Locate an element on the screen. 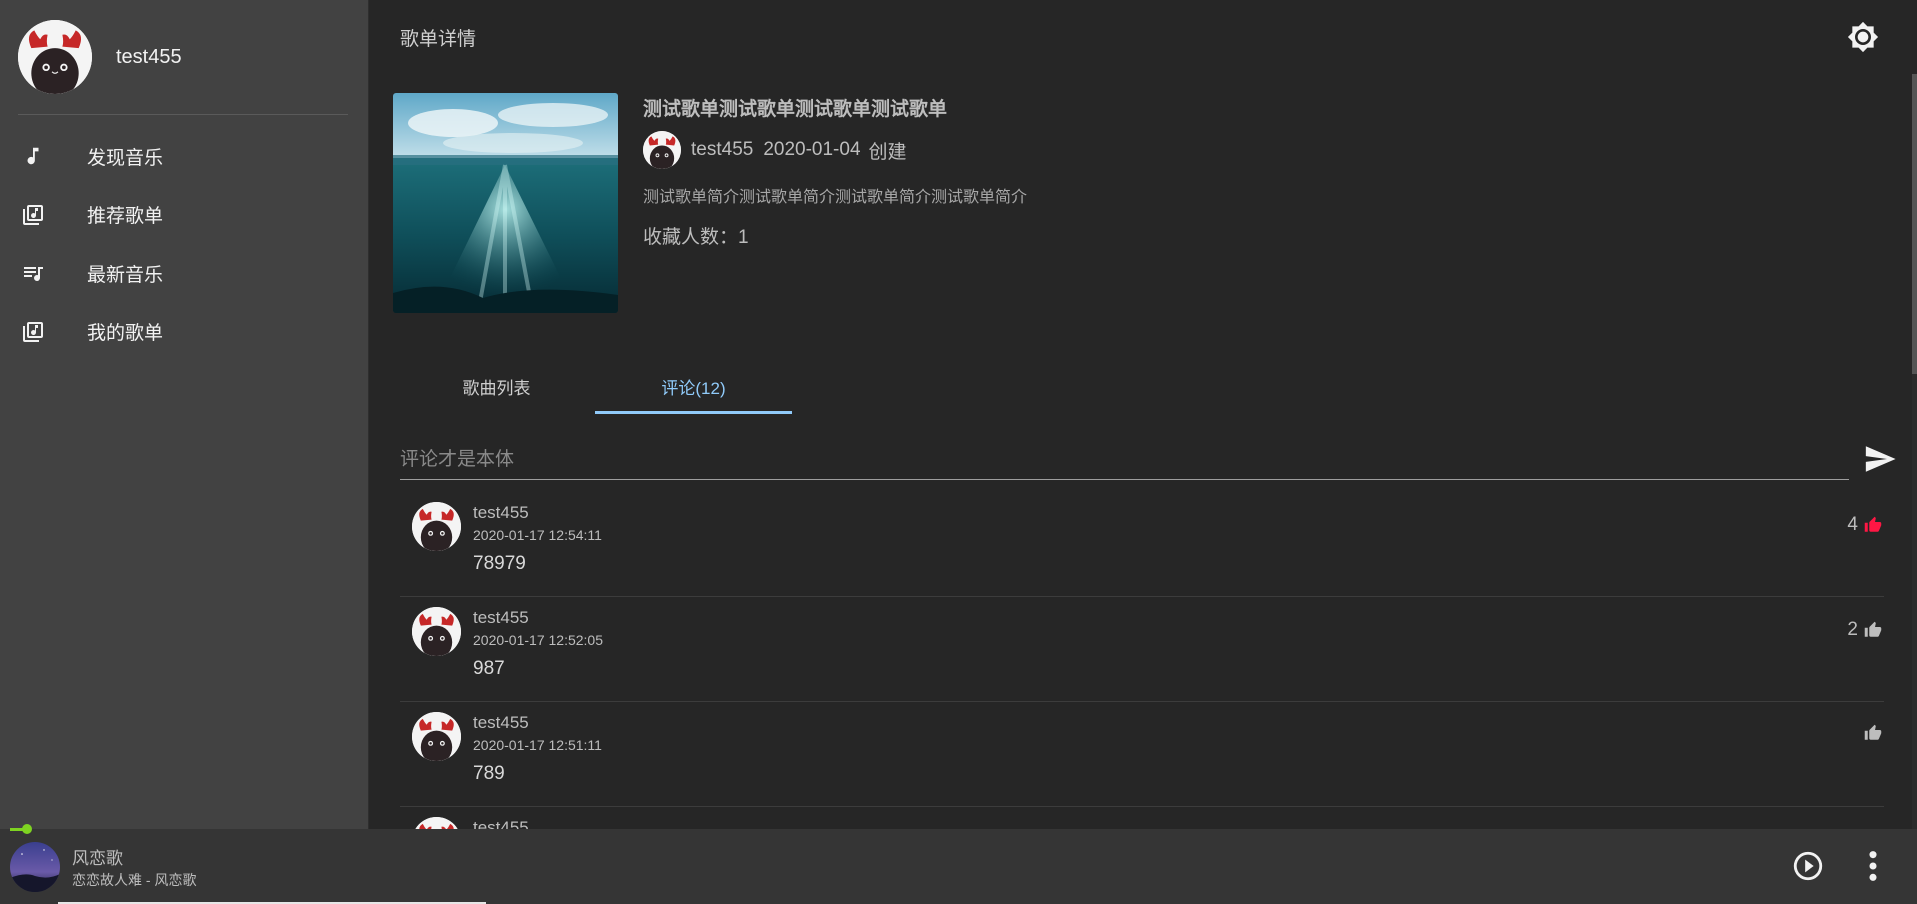  sidebar-item-label: 最新音乐 is located at coordinates (125, 275).